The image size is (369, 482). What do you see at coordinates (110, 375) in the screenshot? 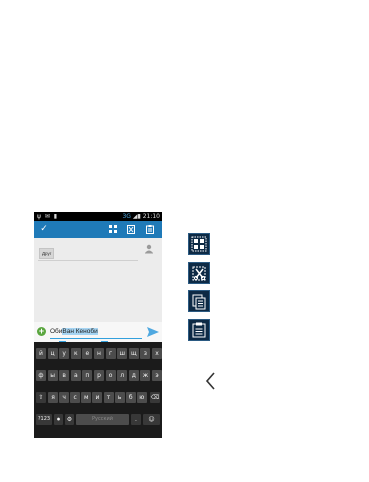
I see `key-о: о` at bounding box center [110, 375].